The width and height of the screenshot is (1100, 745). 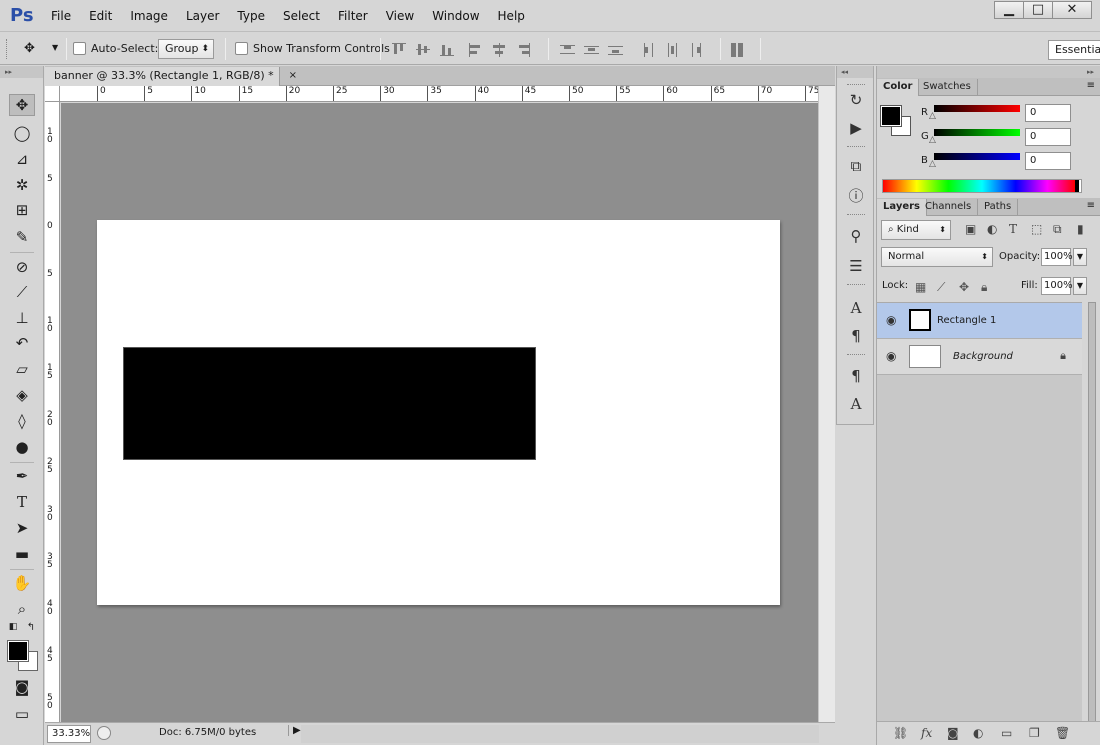 I want to click on tab-paths: Paths, so click(x=998, y=207).